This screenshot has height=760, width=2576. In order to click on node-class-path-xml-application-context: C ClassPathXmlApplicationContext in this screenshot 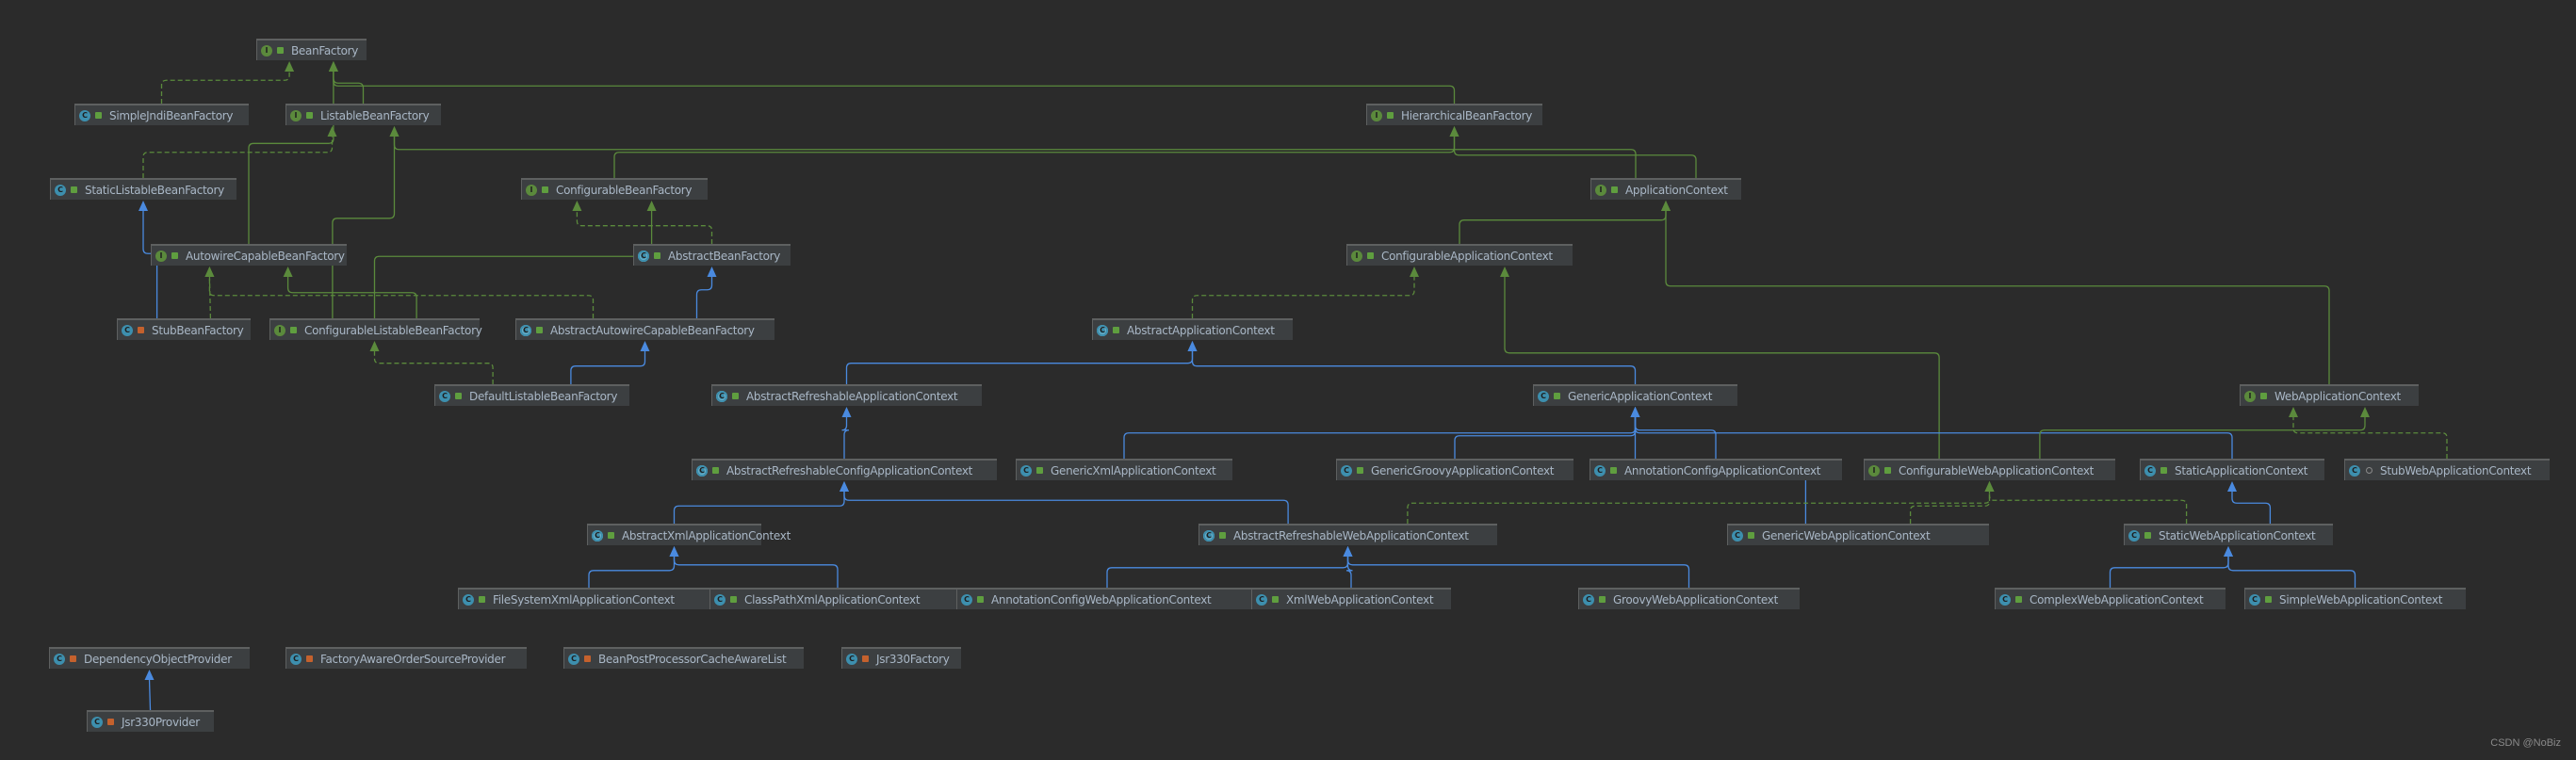, I will do `click(837, 598)`.